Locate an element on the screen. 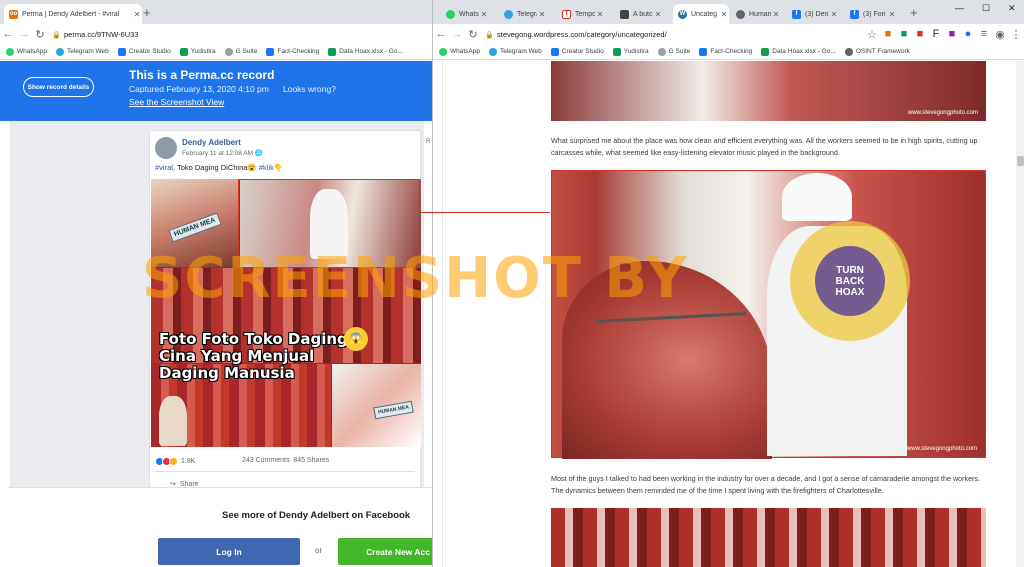 The image size is (1024, 567). lock-icon: 🔒 is located at coordinates (489, 35).